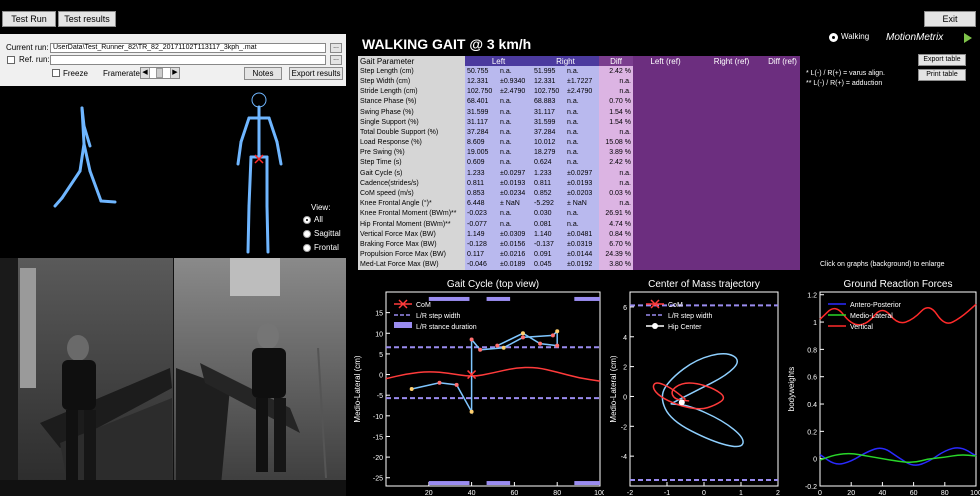 This screenshot has height=496, width=980. I want to click on walking-radio, so click(833, 37).